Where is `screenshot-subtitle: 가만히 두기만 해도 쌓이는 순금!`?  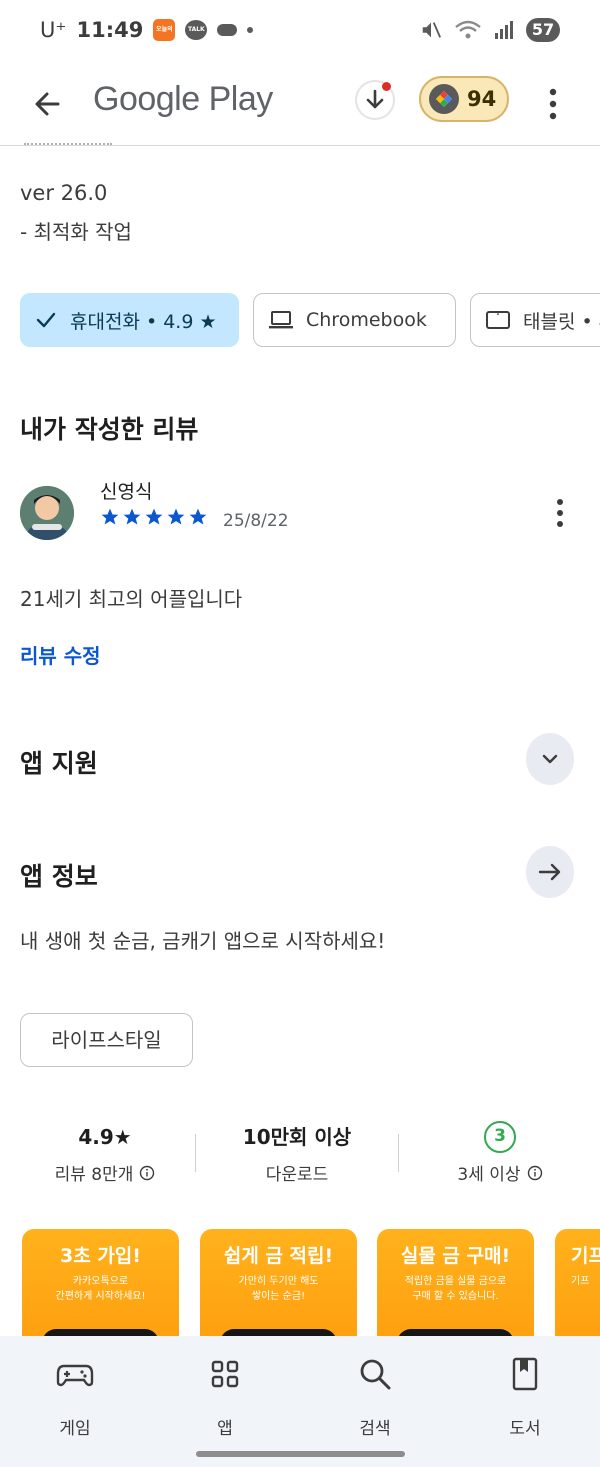
screenshot-subtitle: 가만히 두기만 해도 쌓이는 순금! is located at coordinates (278, 1289).